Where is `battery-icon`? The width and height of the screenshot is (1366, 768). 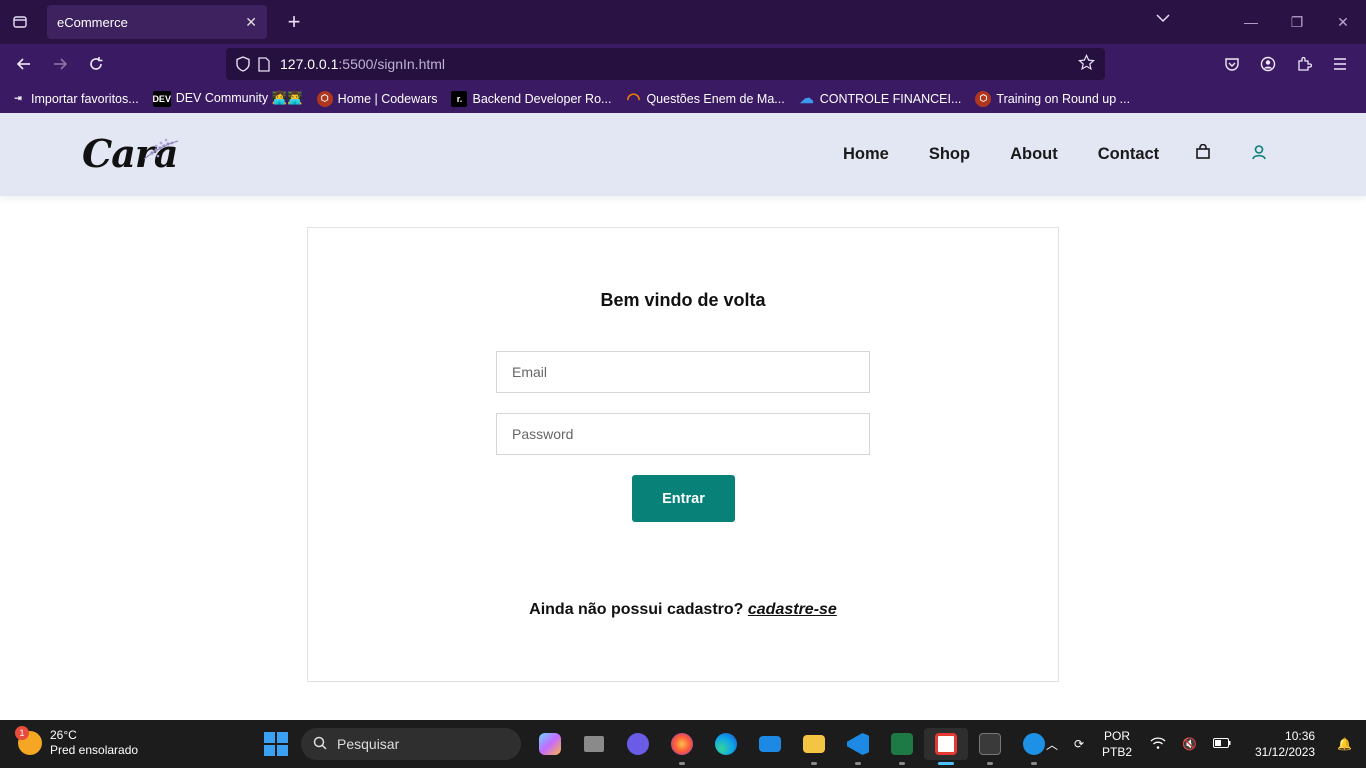
battery-icon is located at coordinates (1221, 744).